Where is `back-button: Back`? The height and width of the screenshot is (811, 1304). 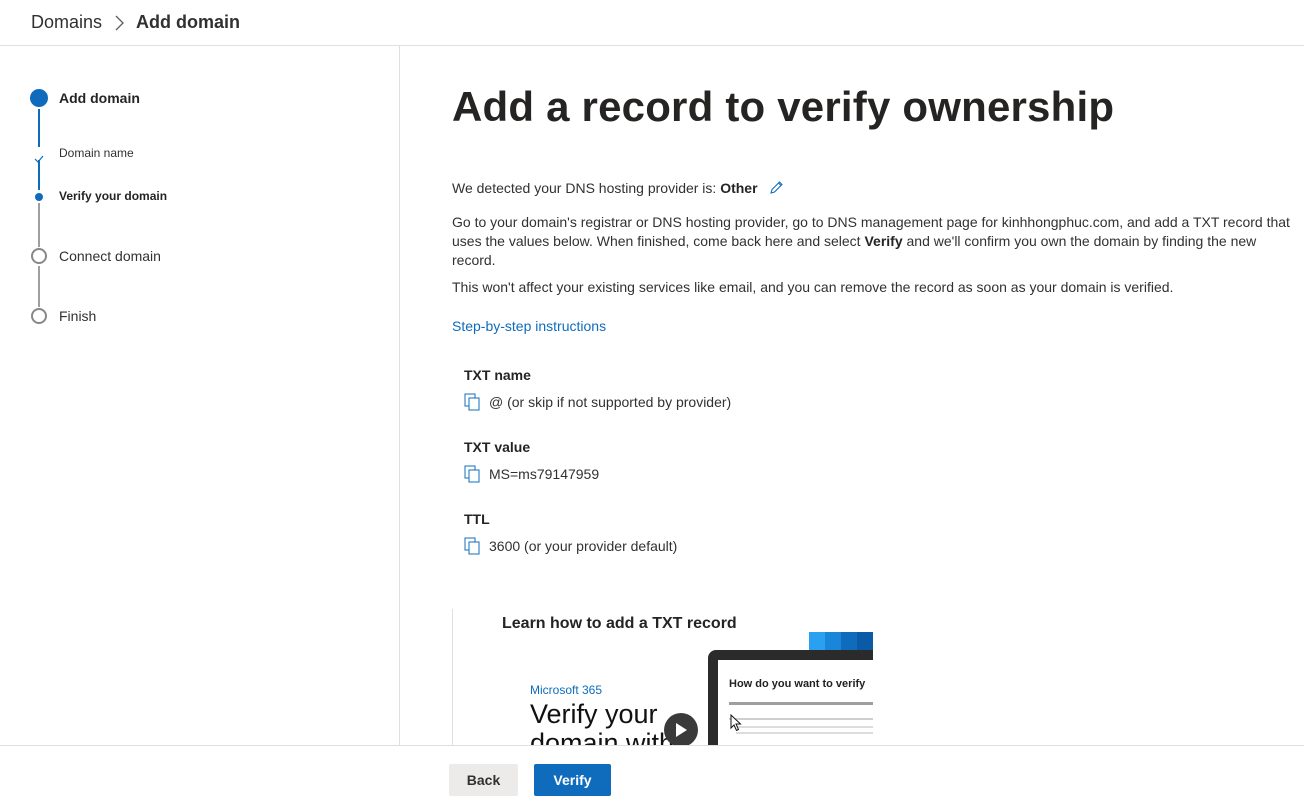
back-button: Back is located at coordinates (483, 780).